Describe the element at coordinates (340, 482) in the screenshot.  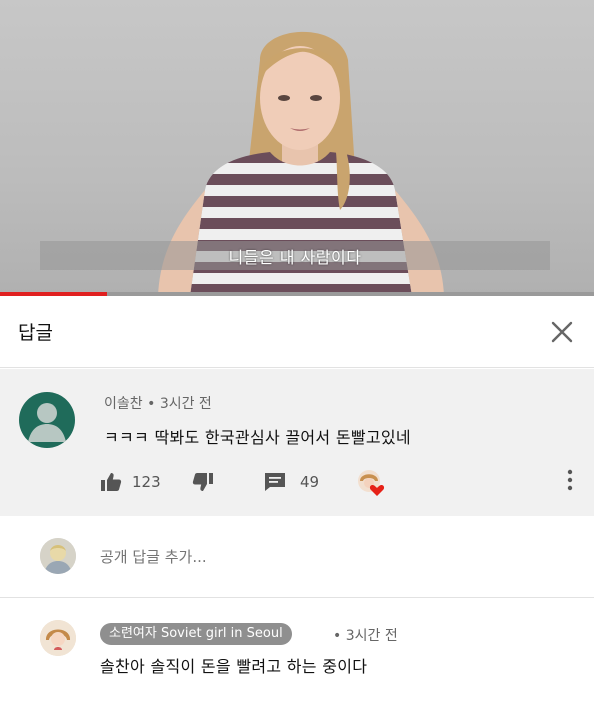
I see `comment-actions: 123 49` at that location.